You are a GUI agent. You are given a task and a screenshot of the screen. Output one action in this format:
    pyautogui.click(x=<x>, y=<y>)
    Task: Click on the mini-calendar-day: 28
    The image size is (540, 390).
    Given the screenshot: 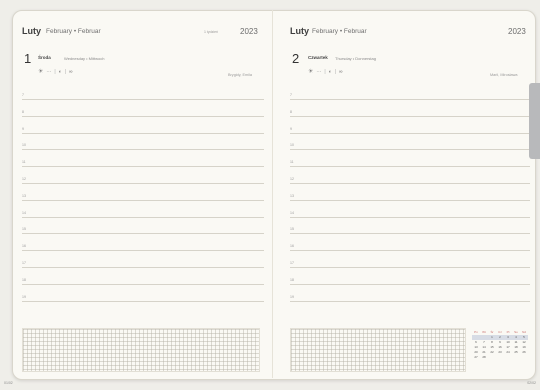 What is the action you would take?
    pyautogui.click(x=484, y=357)
    